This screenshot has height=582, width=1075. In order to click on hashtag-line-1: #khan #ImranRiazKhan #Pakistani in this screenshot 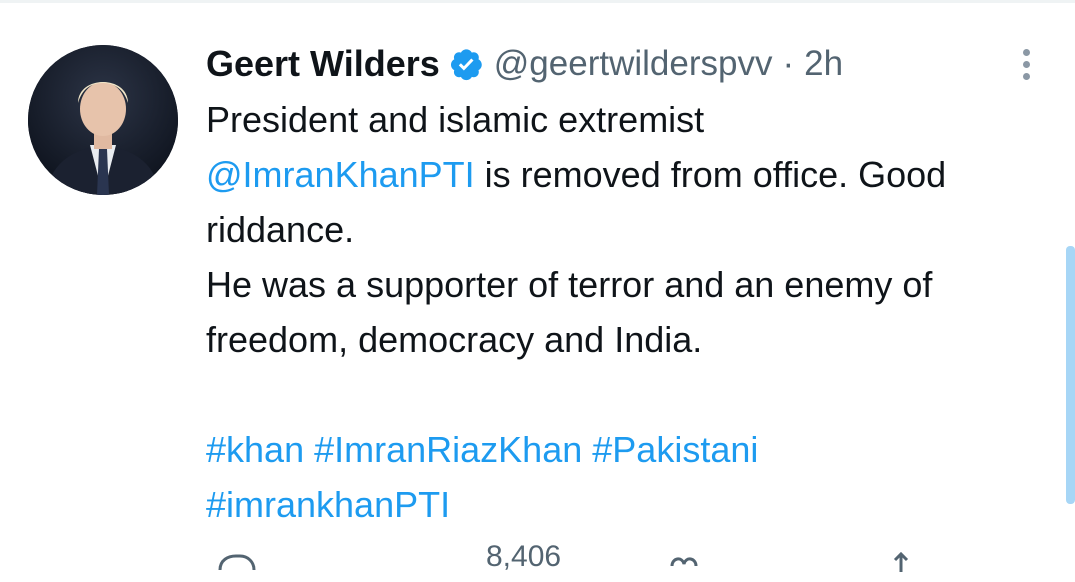, I will do `click(626, 449)`.